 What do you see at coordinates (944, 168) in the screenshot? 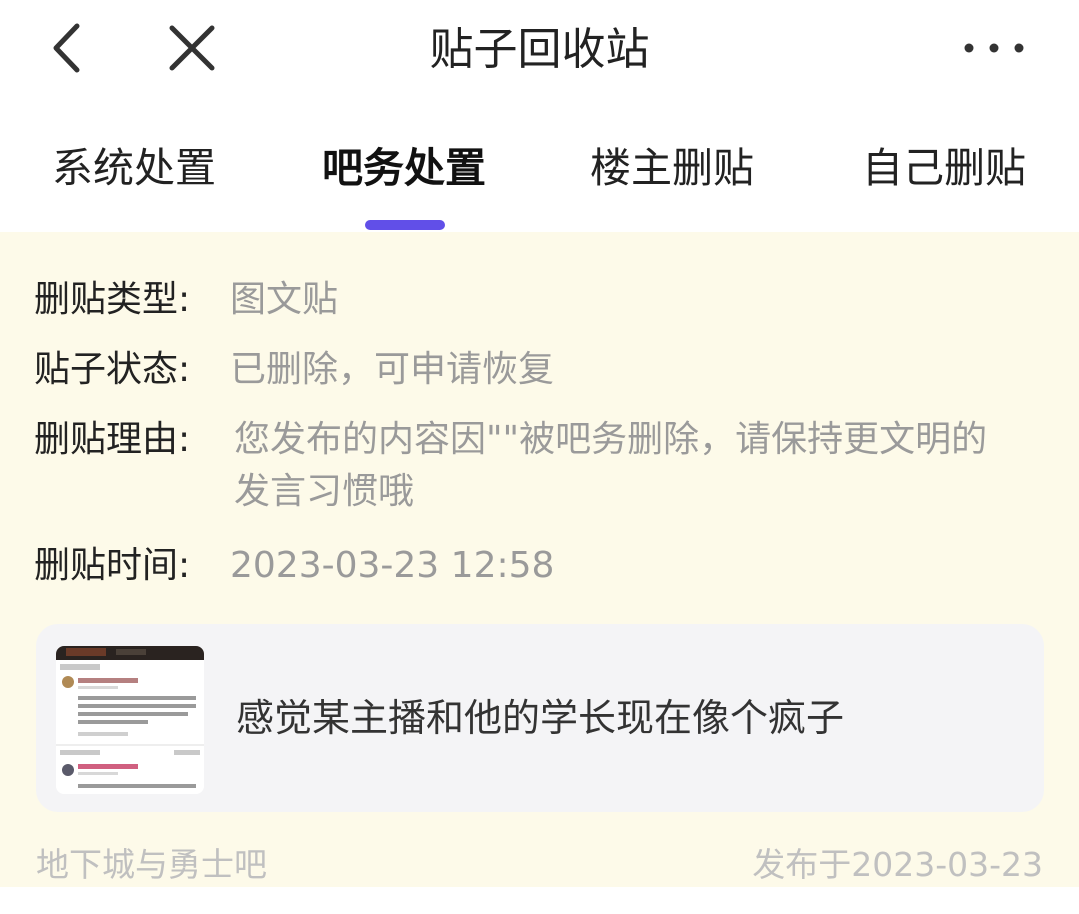
I see `tab-self-deleted: 自己删贴` at bounding box center [944, 168].